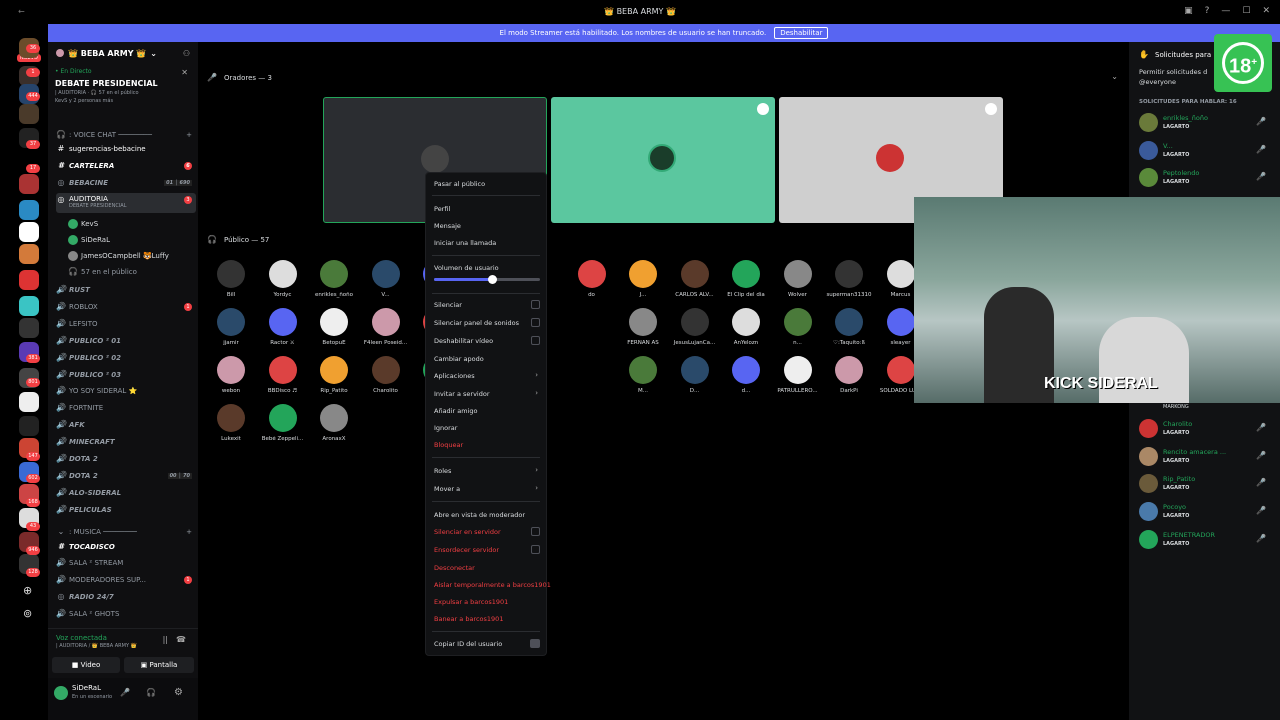 The height and width of the screenshot is (720, 1280). What do you see at coordinates (487, 209) in the screenshot?
I see `menu-profile: Perfil` at bounding box center [487, 209].